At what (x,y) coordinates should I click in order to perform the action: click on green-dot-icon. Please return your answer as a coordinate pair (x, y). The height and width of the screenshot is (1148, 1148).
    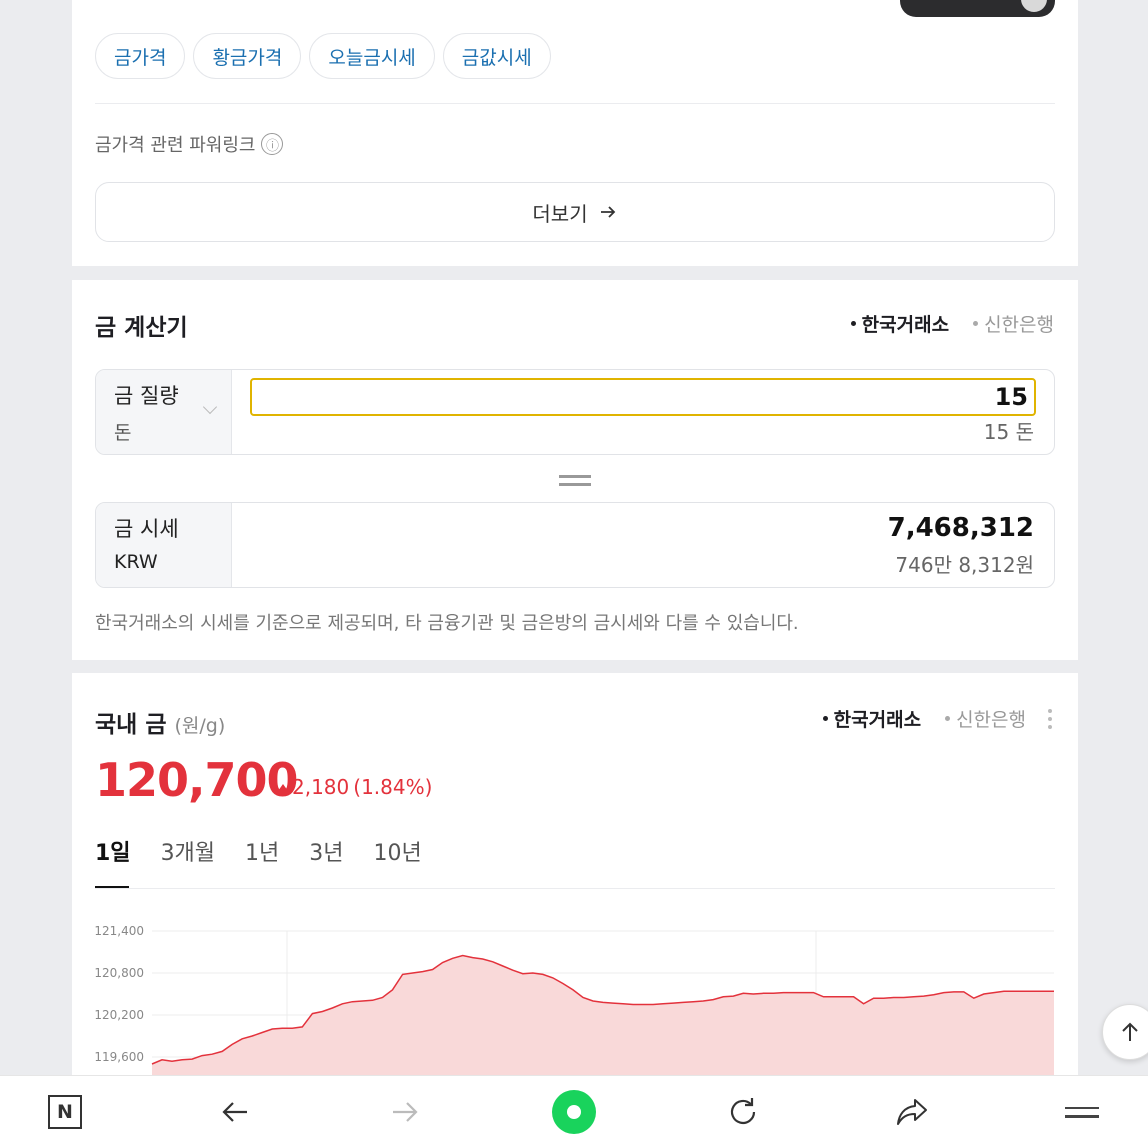
    Looking at the image, I should click on (574, 1112).